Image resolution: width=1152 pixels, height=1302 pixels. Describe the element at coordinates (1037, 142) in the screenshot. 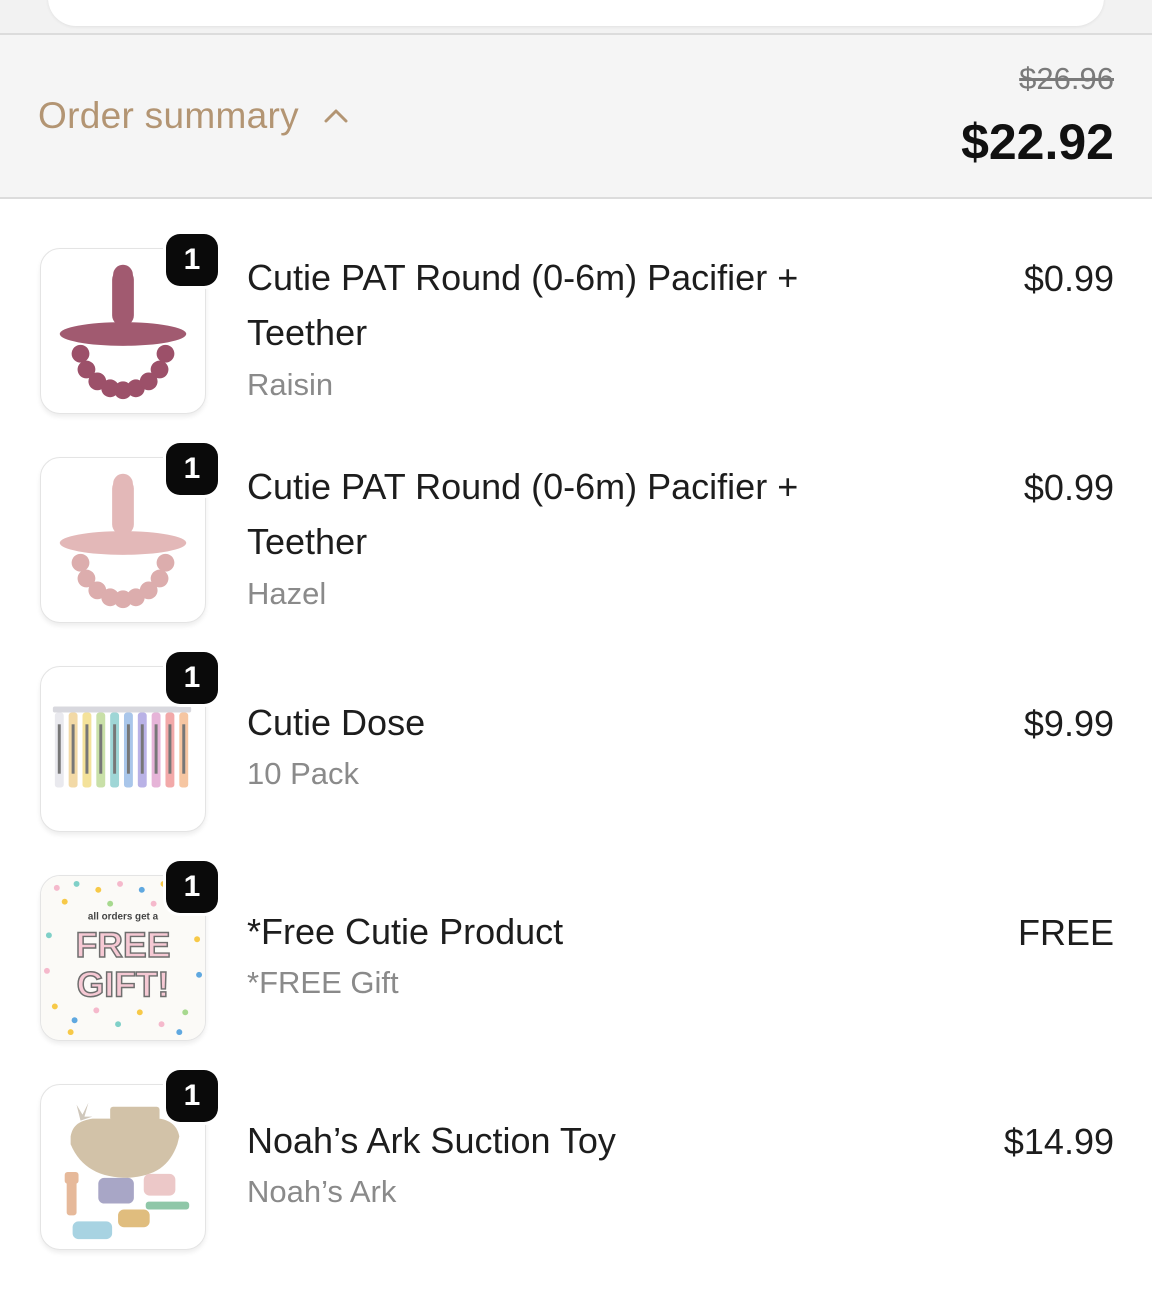

I see `order-total: $22.92` at that location.